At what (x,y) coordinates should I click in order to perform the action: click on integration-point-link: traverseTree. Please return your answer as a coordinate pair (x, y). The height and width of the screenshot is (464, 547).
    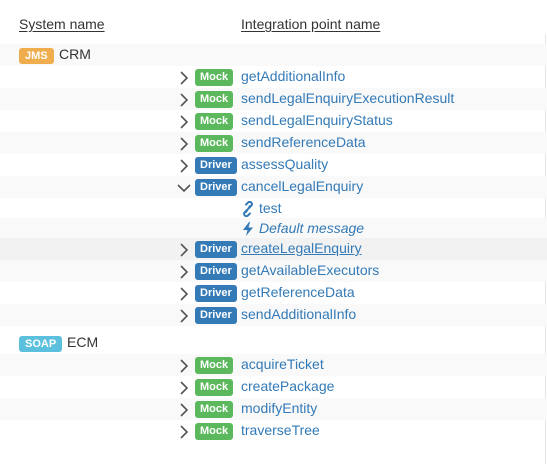
    Looking at the image, I should click on (280, 430).